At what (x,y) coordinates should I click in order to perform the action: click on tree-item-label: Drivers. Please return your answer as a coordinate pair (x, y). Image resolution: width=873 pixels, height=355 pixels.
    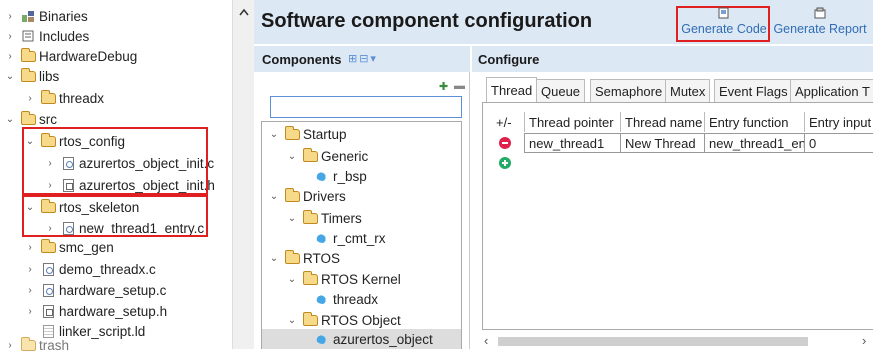
    Looking at the image, I should click on (324, 196).